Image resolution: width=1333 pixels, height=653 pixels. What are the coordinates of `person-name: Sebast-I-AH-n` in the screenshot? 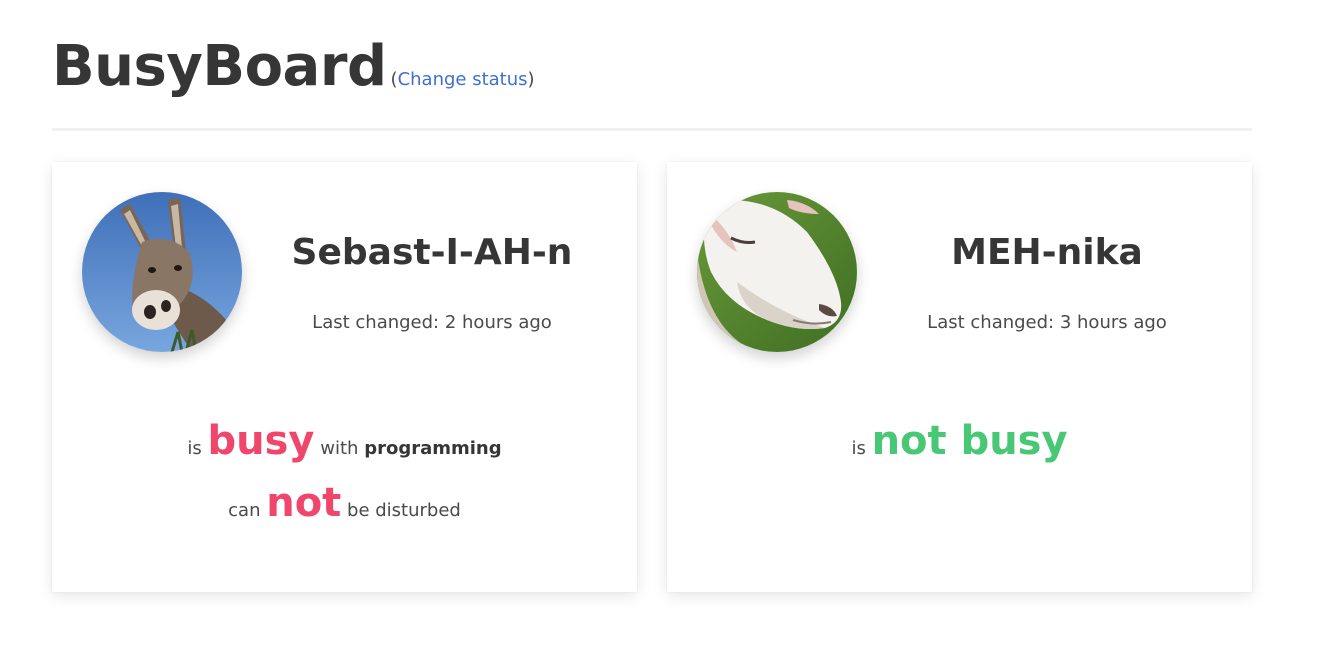 It's located at (432, 252).